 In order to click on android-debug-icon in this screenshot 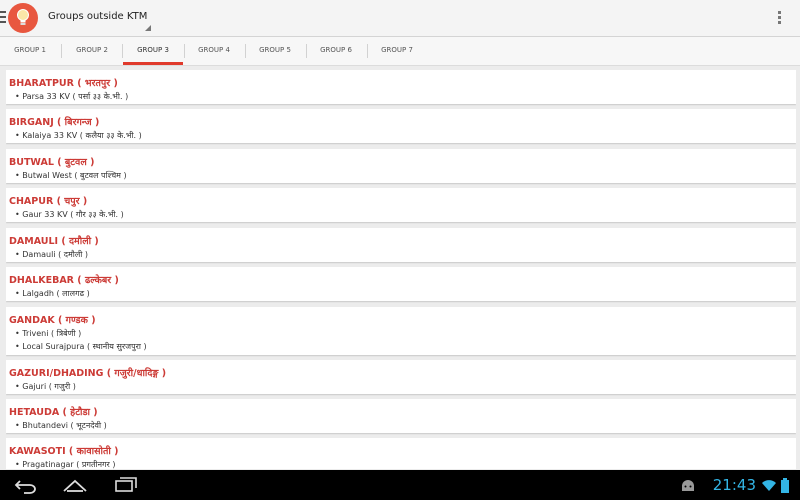, I will do `click(688, 485)`.